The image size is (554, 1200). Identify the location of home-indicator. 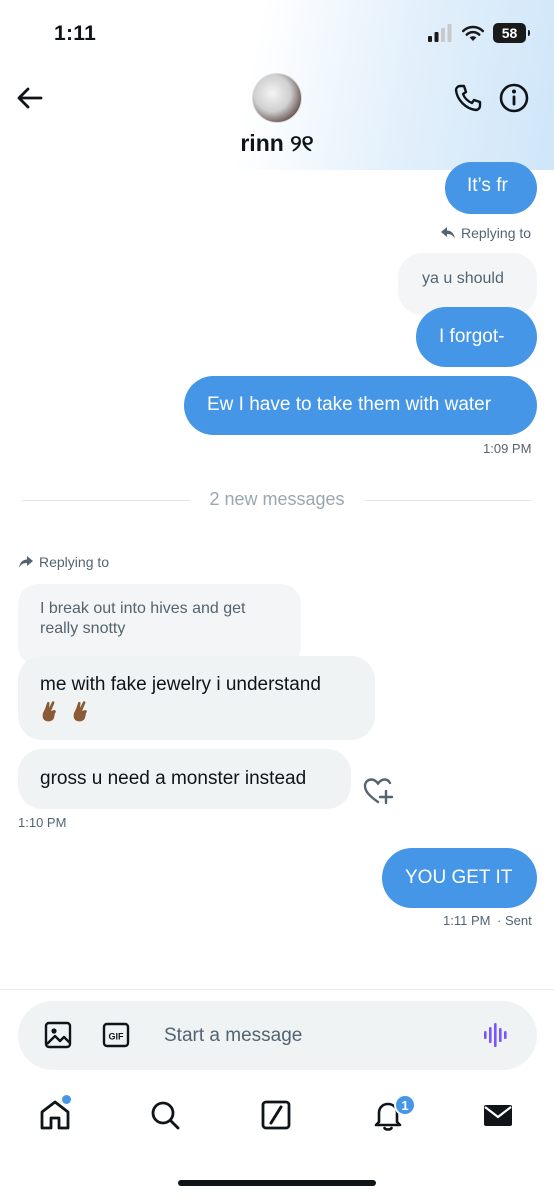
(277, 1183).